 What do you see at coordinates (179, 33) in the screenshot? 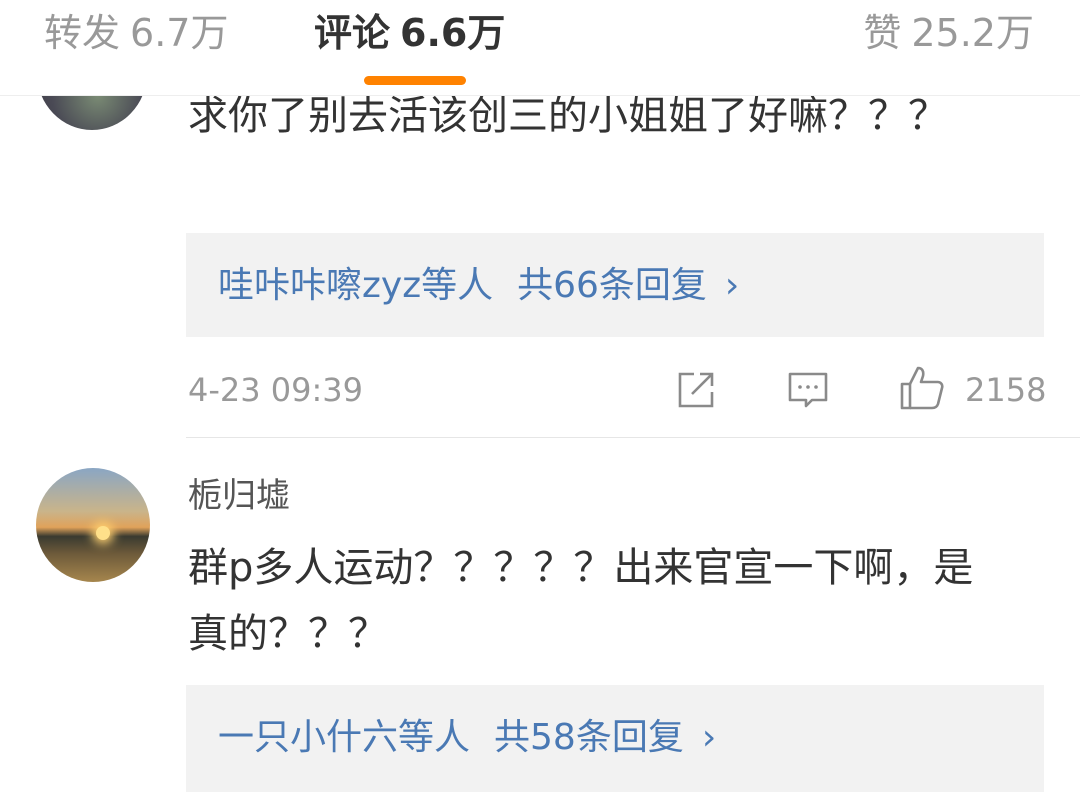
I see `tab-reposts-count: 6.7万` at bounding box center [179, 33].